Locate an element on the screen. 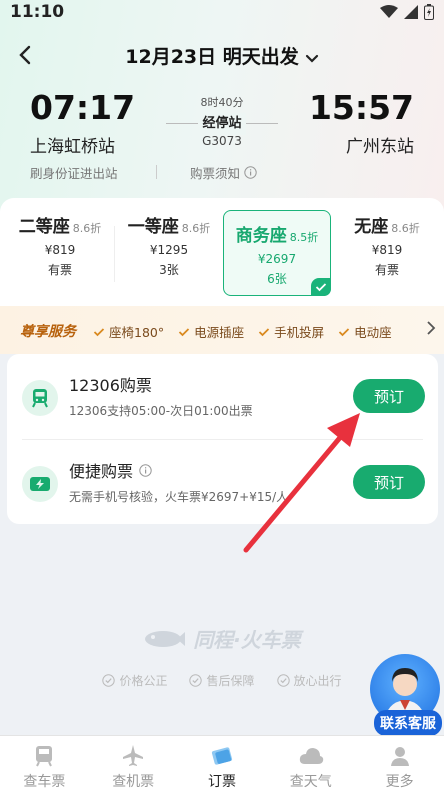  guarantee-label: 放心出行 is located at coordinates (317, 681).